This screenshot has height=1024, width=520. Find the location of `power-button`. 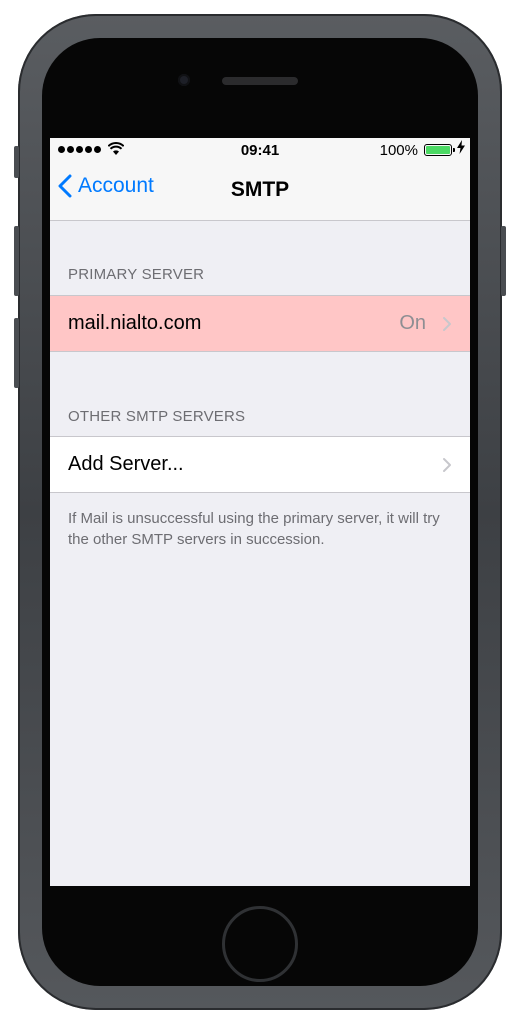

power-button is located at coordinates (503, 261).